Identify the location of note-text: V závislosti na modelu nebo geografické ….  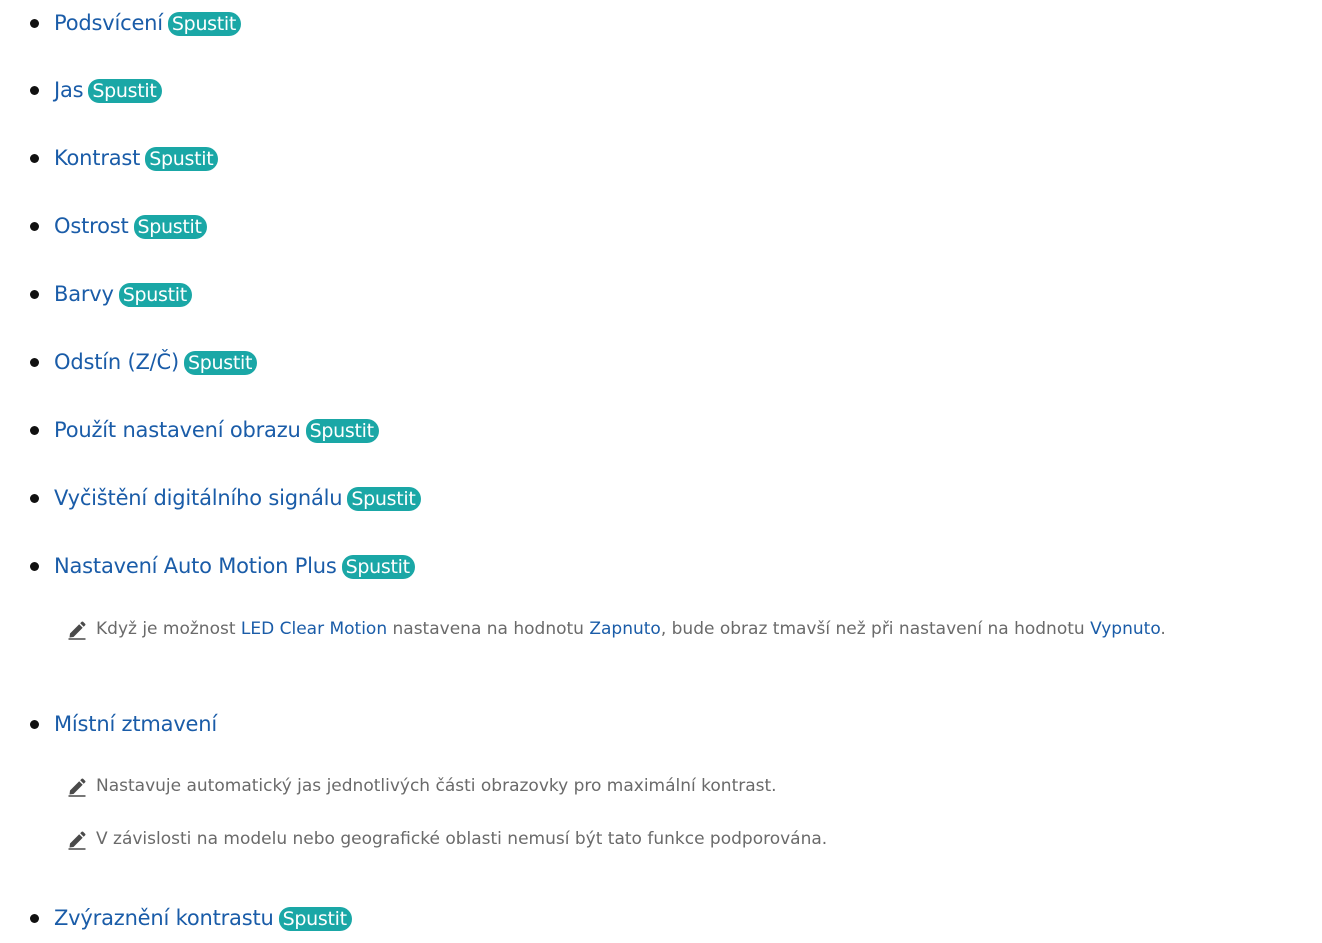
(462, 839).